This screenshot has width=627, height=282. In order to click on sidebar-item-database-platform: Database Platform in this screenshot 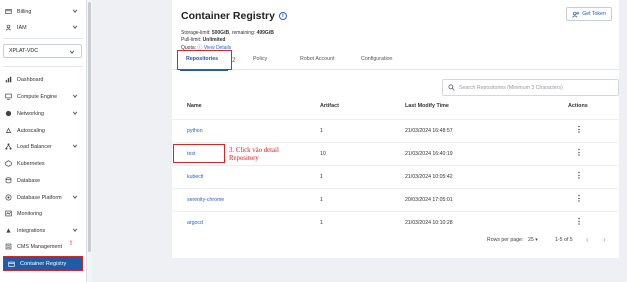, I will do `click(44, 197)`.